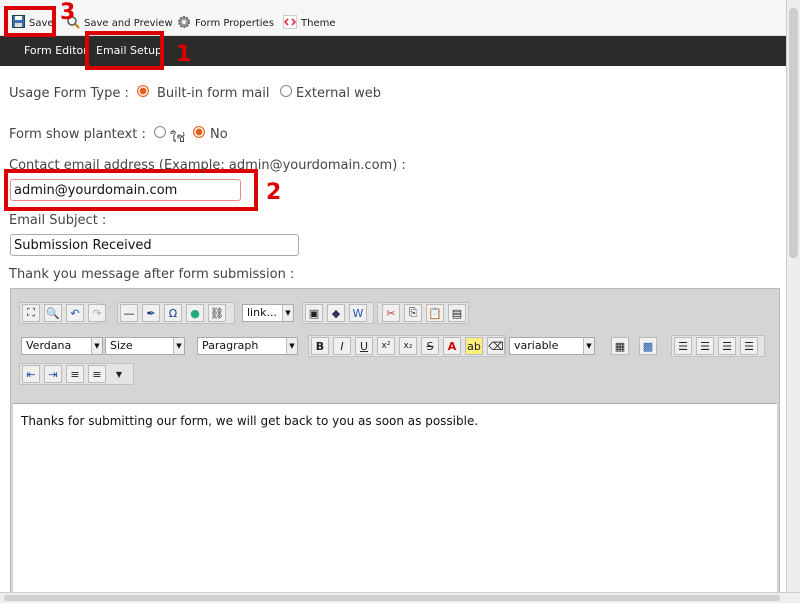 This screenshot has width=800, height=603. I want to click on pen-icon: ✒, so click(151, 313).